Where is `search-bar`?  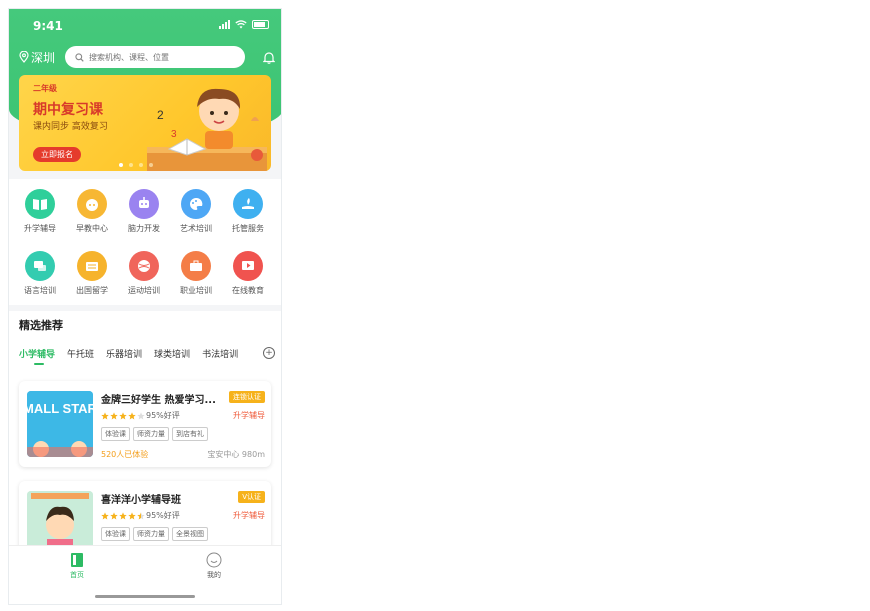
search-bar is located at coordinates (155, 57).